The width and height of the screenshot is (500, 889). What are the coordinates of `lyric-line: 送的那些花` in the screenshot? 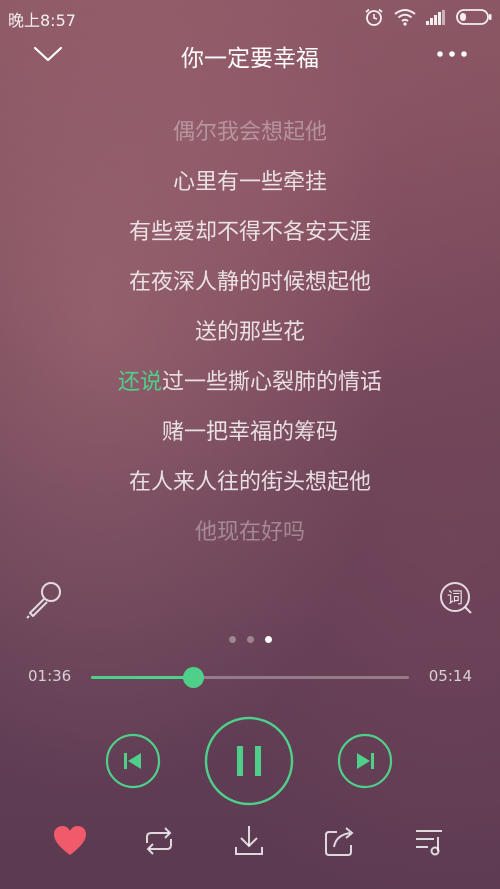 It's located at (249, 332).